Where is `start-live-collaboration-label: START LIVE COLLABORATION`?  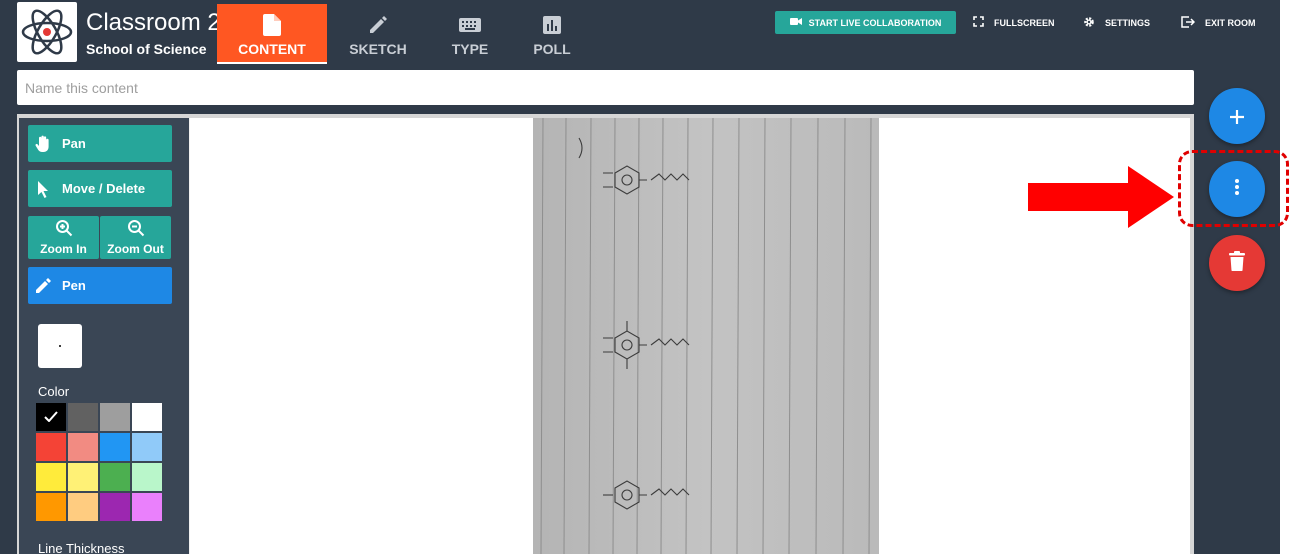
start-live-collaboration-label: START LIVE COLLABORATION is located at coordinates (875, 22).